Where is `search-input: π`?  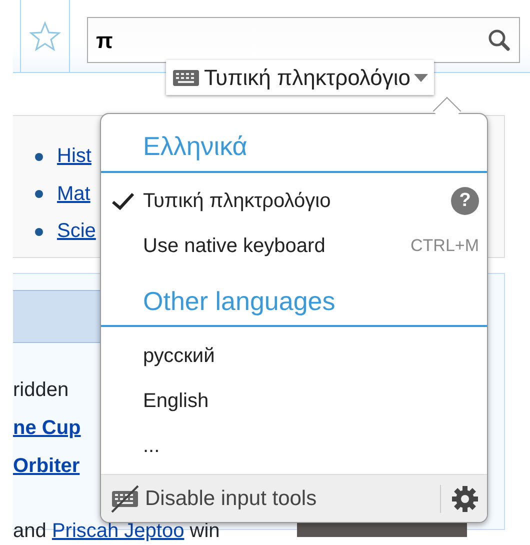
search-input: π is located at coordinates (291, 40).